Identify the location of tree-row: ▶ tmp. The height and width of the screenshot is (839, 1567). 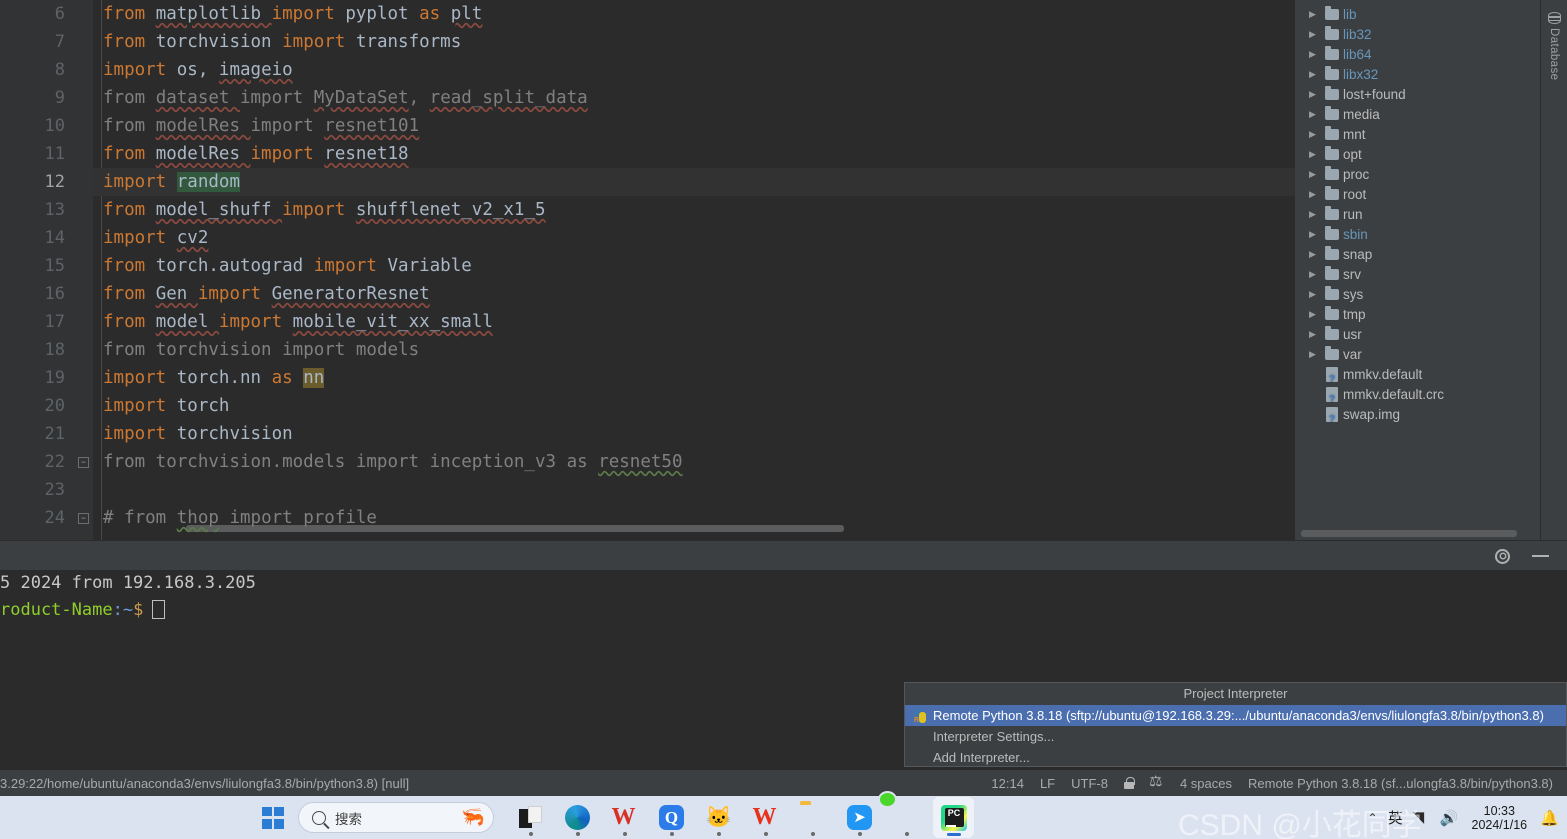
(1417, 314).